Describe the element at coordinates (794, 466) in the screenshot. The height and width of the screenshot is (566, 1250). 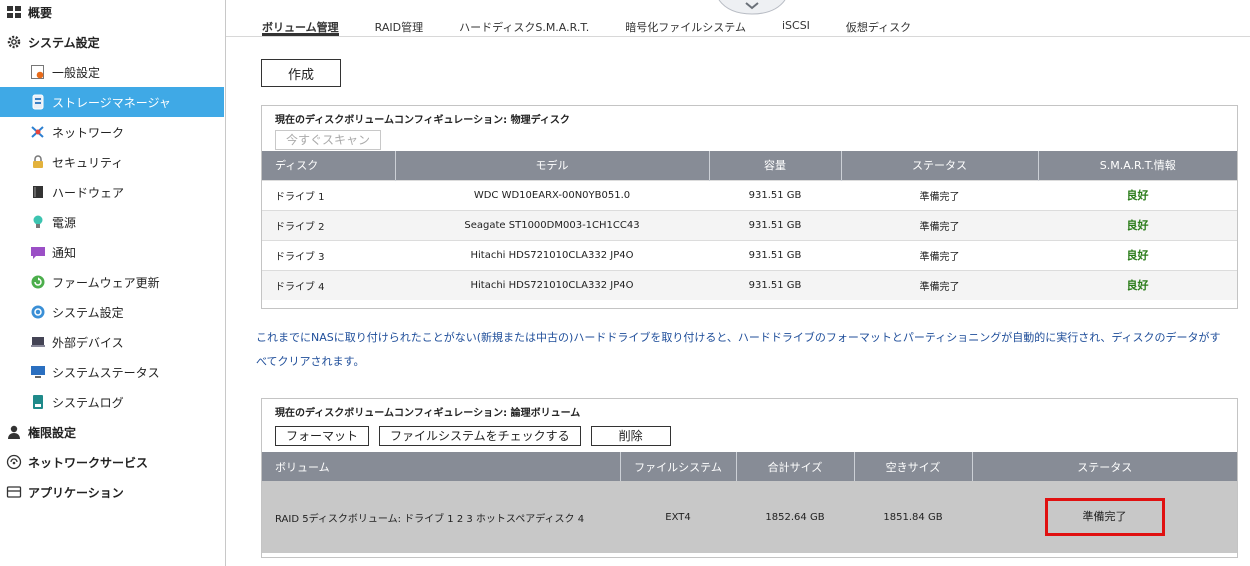
I see `column-header-total-size: 合計サイズ` at that location.